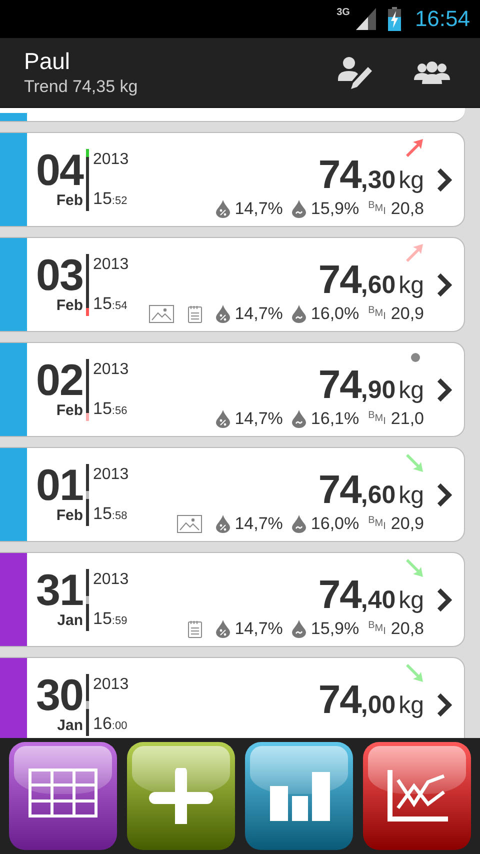 This screenshot has height=854, width=480. What do you see at coordinates (110, 408) in the screenshot?
I see `time: 15:56` at bounding box center [110, 408].